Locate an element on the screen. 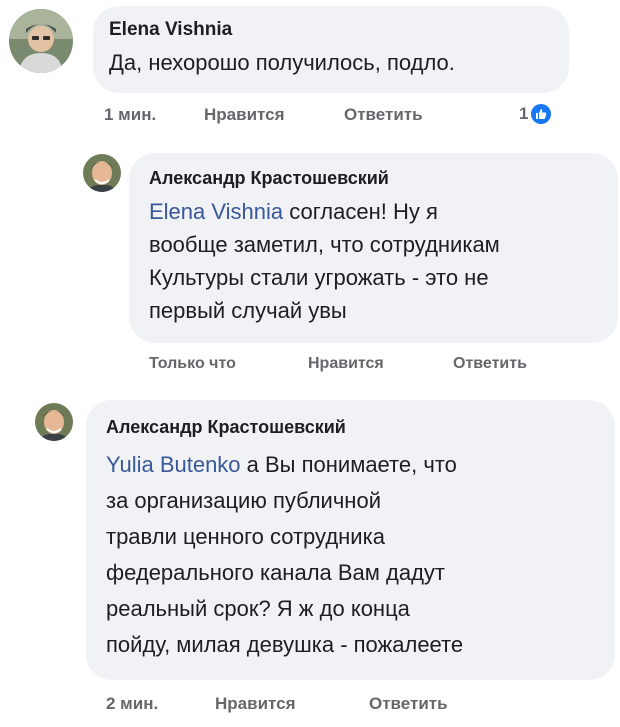  comment-text-line: Elena Vishnia согласен! Ну я is located at coordinates (383, 211).